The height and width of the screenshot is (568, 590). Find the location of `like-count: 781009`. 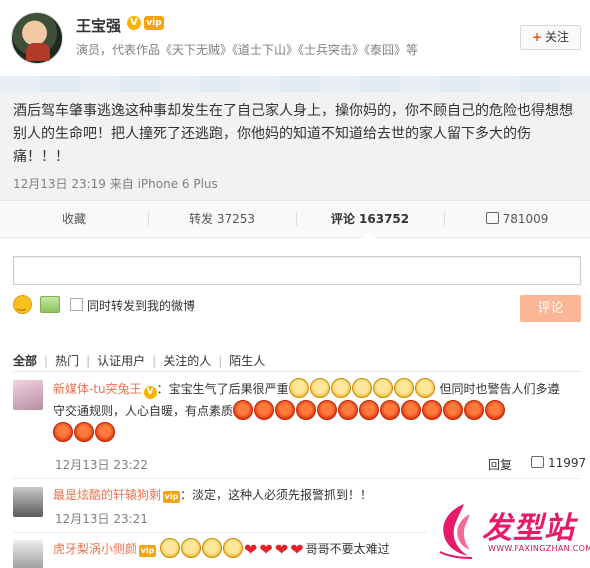

like-count: 781009 is located at coordinates (525, 219).